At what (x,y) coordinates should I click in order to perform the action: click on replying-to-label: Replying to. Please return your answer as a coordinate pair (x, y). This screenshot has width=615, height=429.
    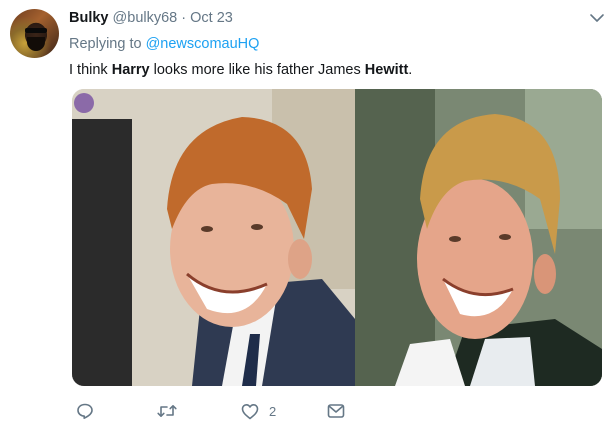
    Looking at the image, I should click on (105, 44).